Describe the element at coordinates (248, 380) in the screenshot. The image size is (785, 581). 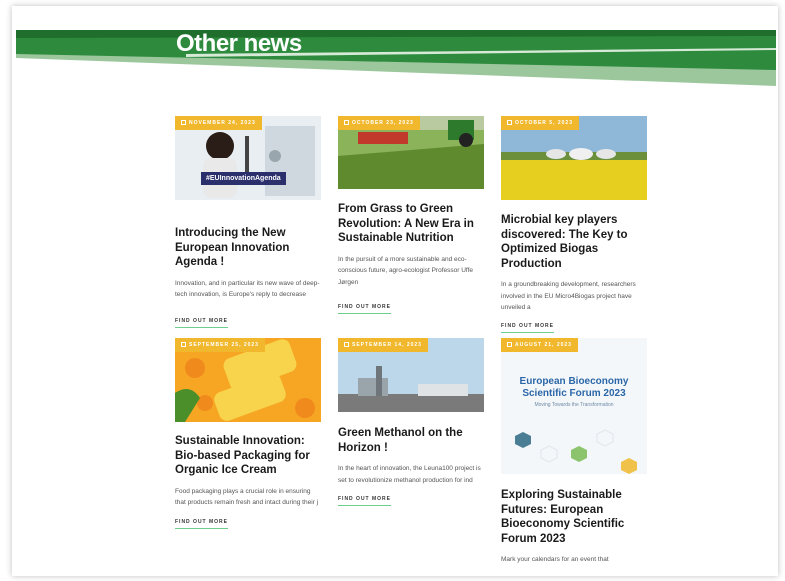
I see `news-thumbnail: SEPTEMBER 25, 2023` at that location.